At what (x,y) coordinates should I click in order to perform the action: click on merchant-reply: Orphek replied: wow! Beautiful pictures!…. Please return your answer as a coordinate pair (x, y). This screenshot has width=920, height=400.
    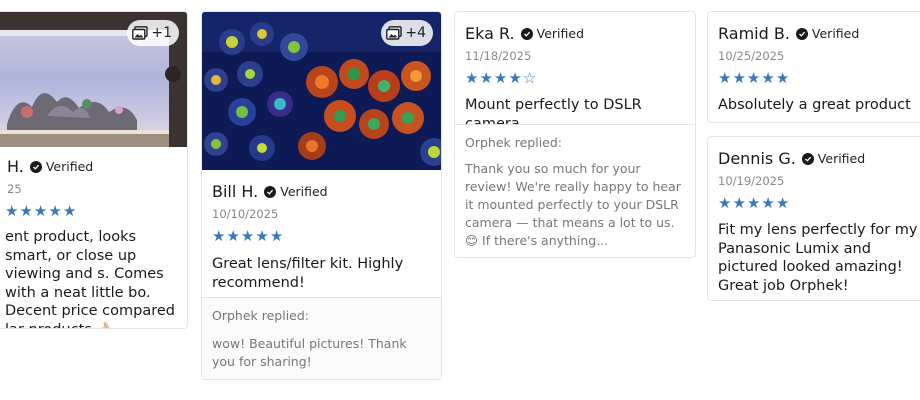
    Looking at the image, I should click on (321, 338).